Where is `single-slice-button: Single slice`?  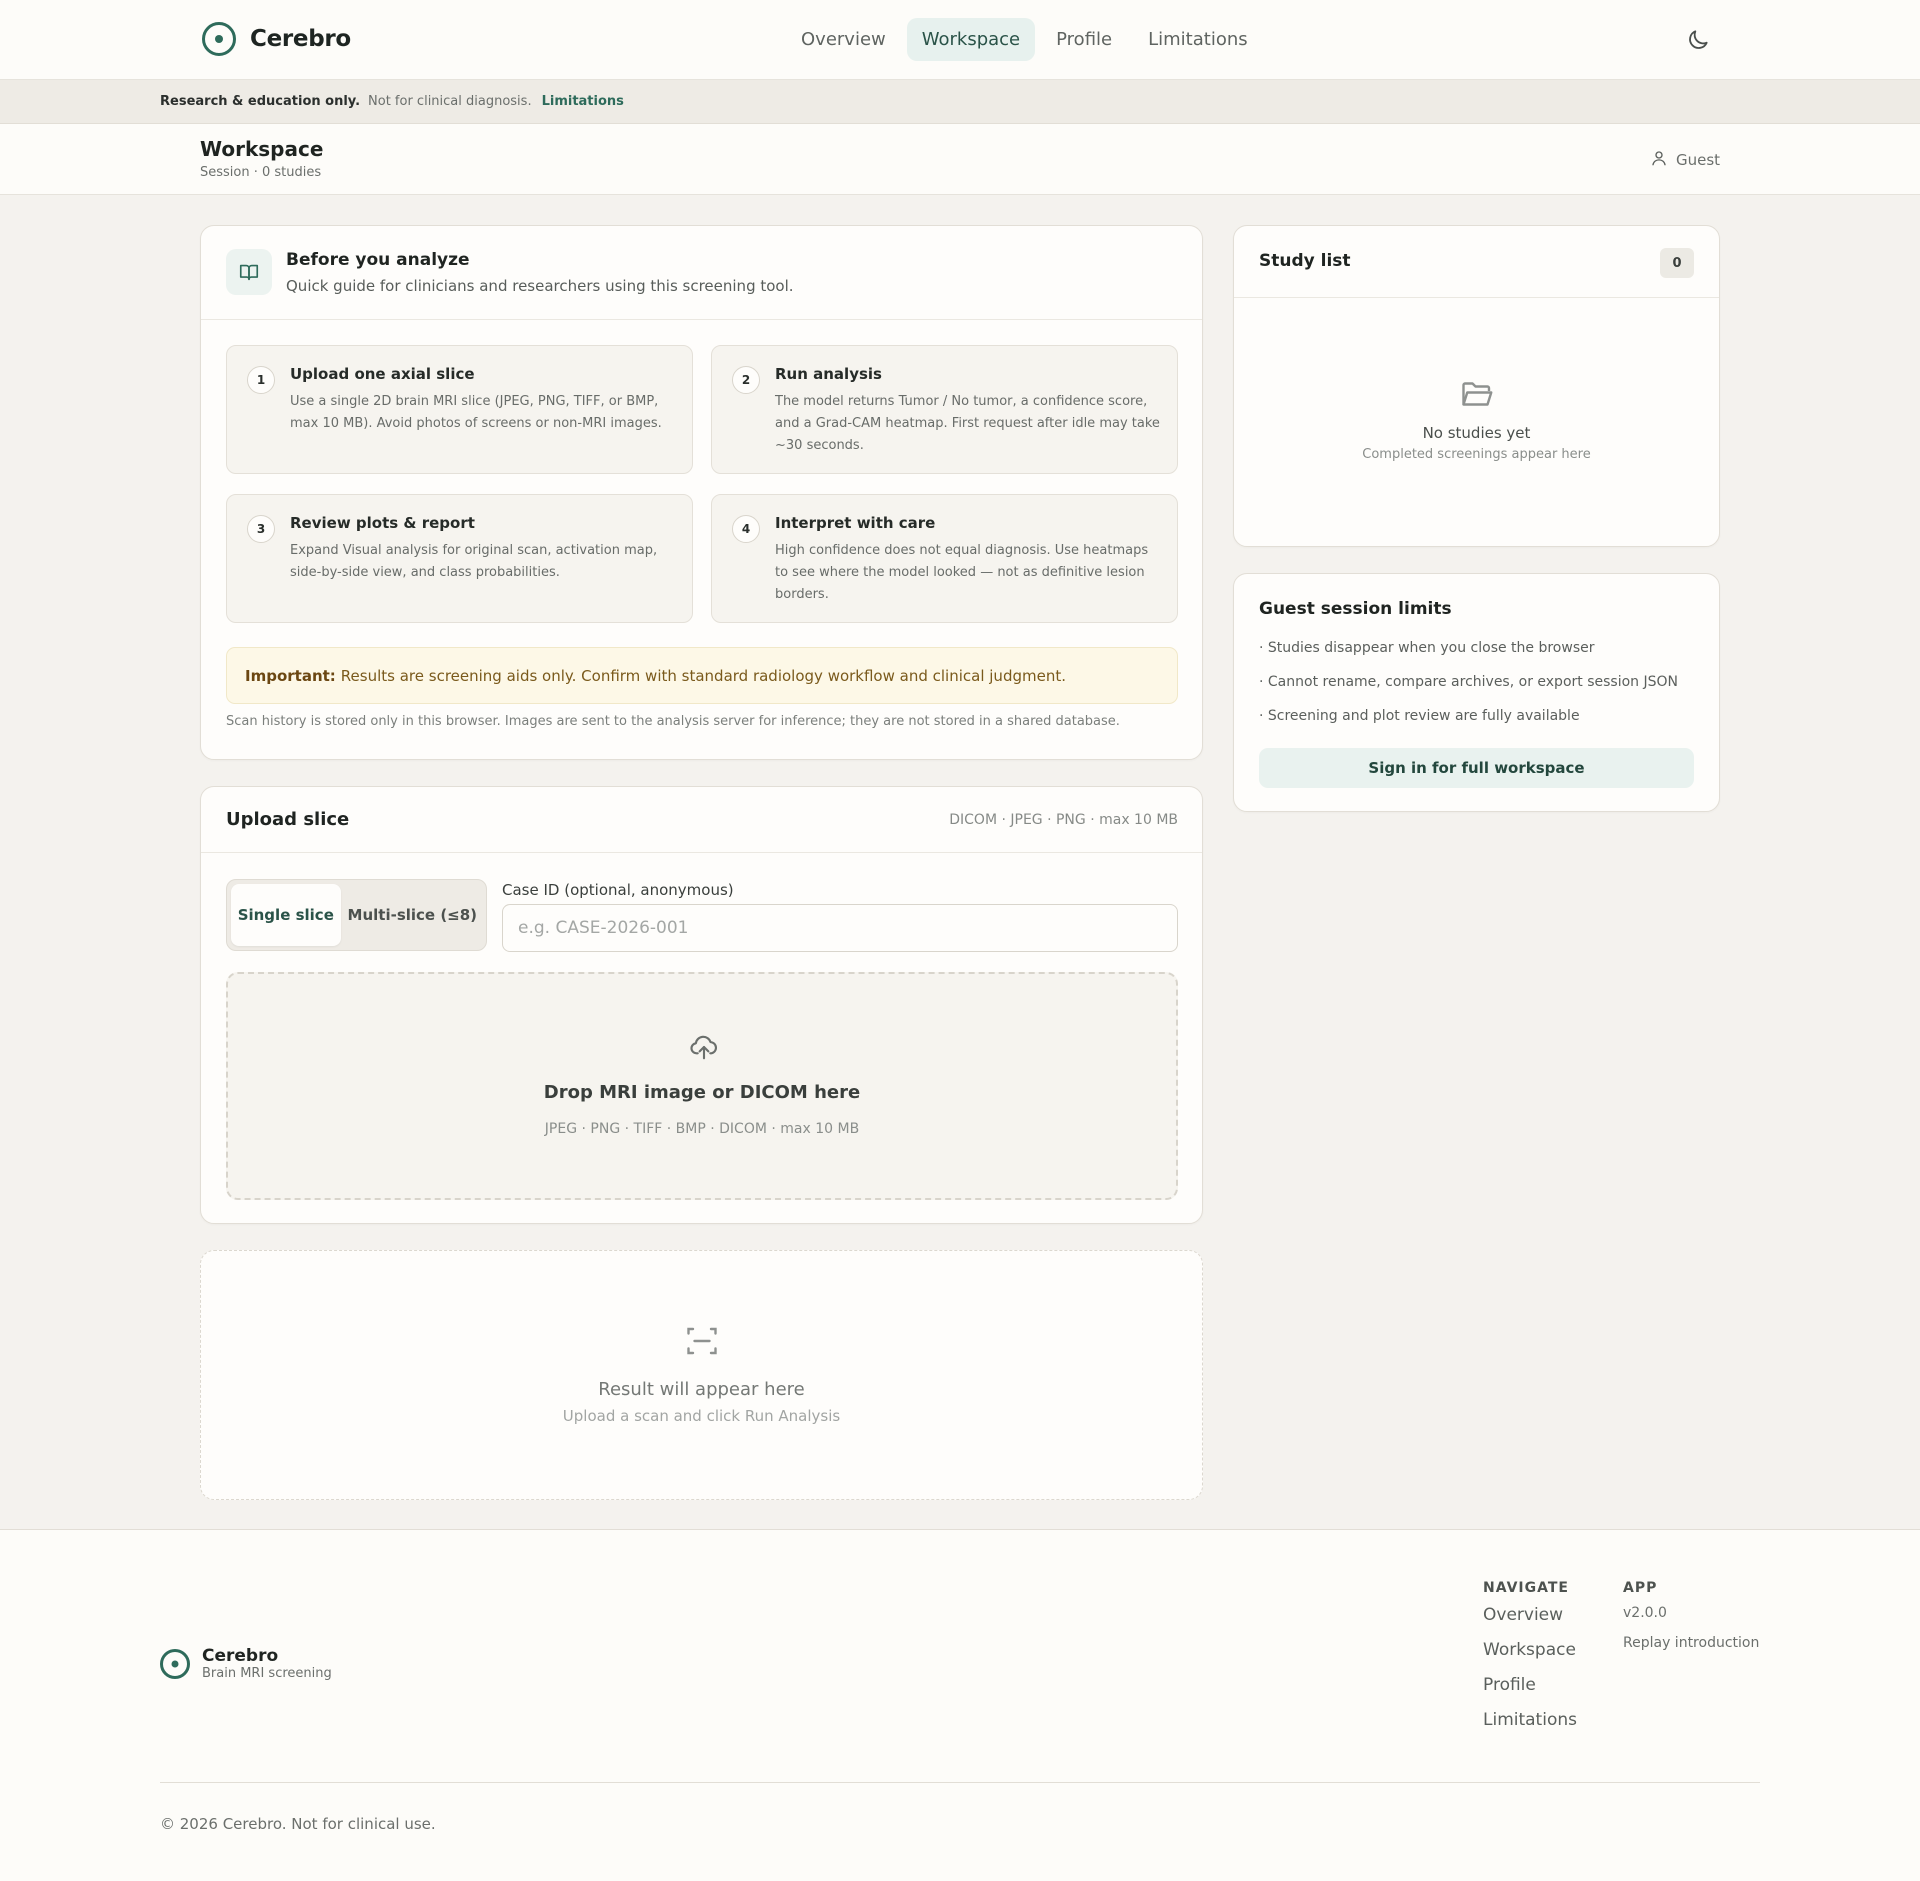 single-slice-button: Single slice is located at coordinates (286, 915).